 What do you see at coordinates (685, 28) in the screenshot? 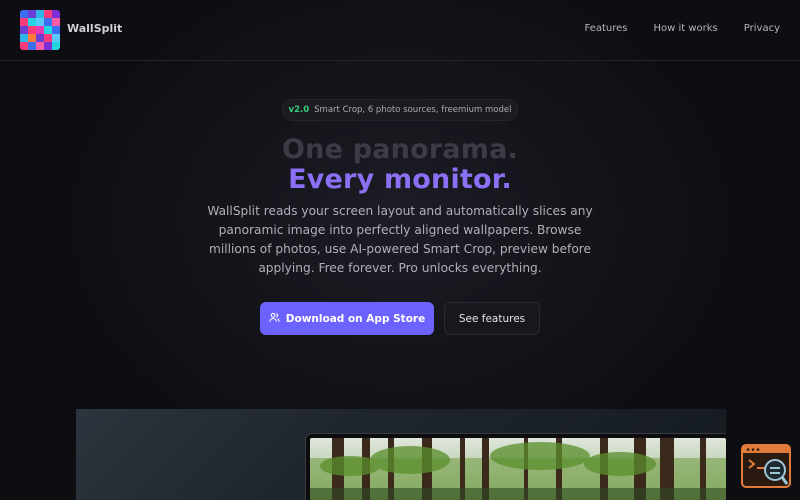
I see `nav-how-it-works: How it works` at bounding box center [685, 28].